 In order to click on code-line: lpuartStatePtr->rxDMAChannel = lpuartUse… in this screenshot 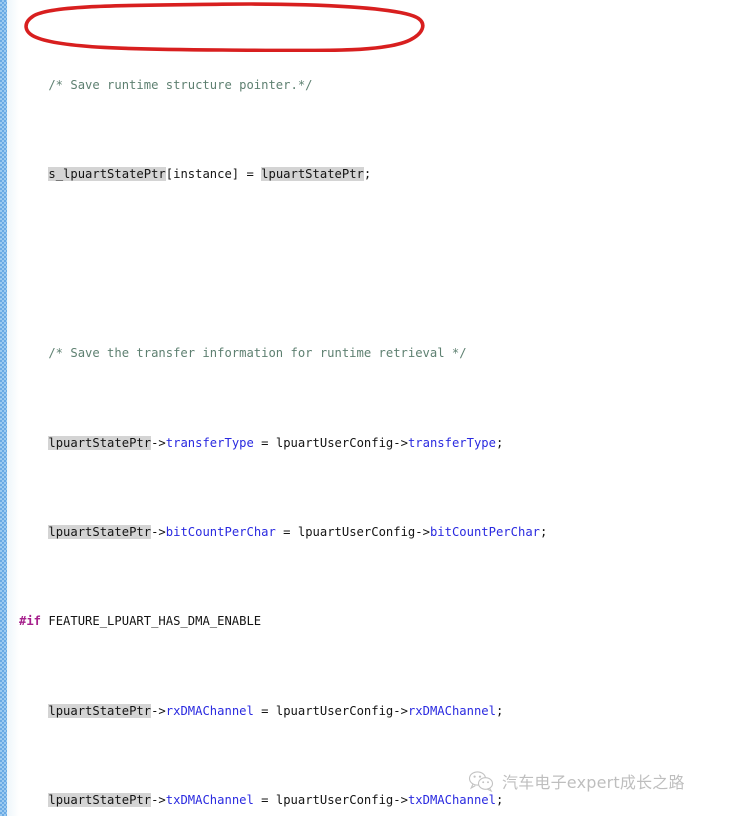, I will do `click(367, 711)`.